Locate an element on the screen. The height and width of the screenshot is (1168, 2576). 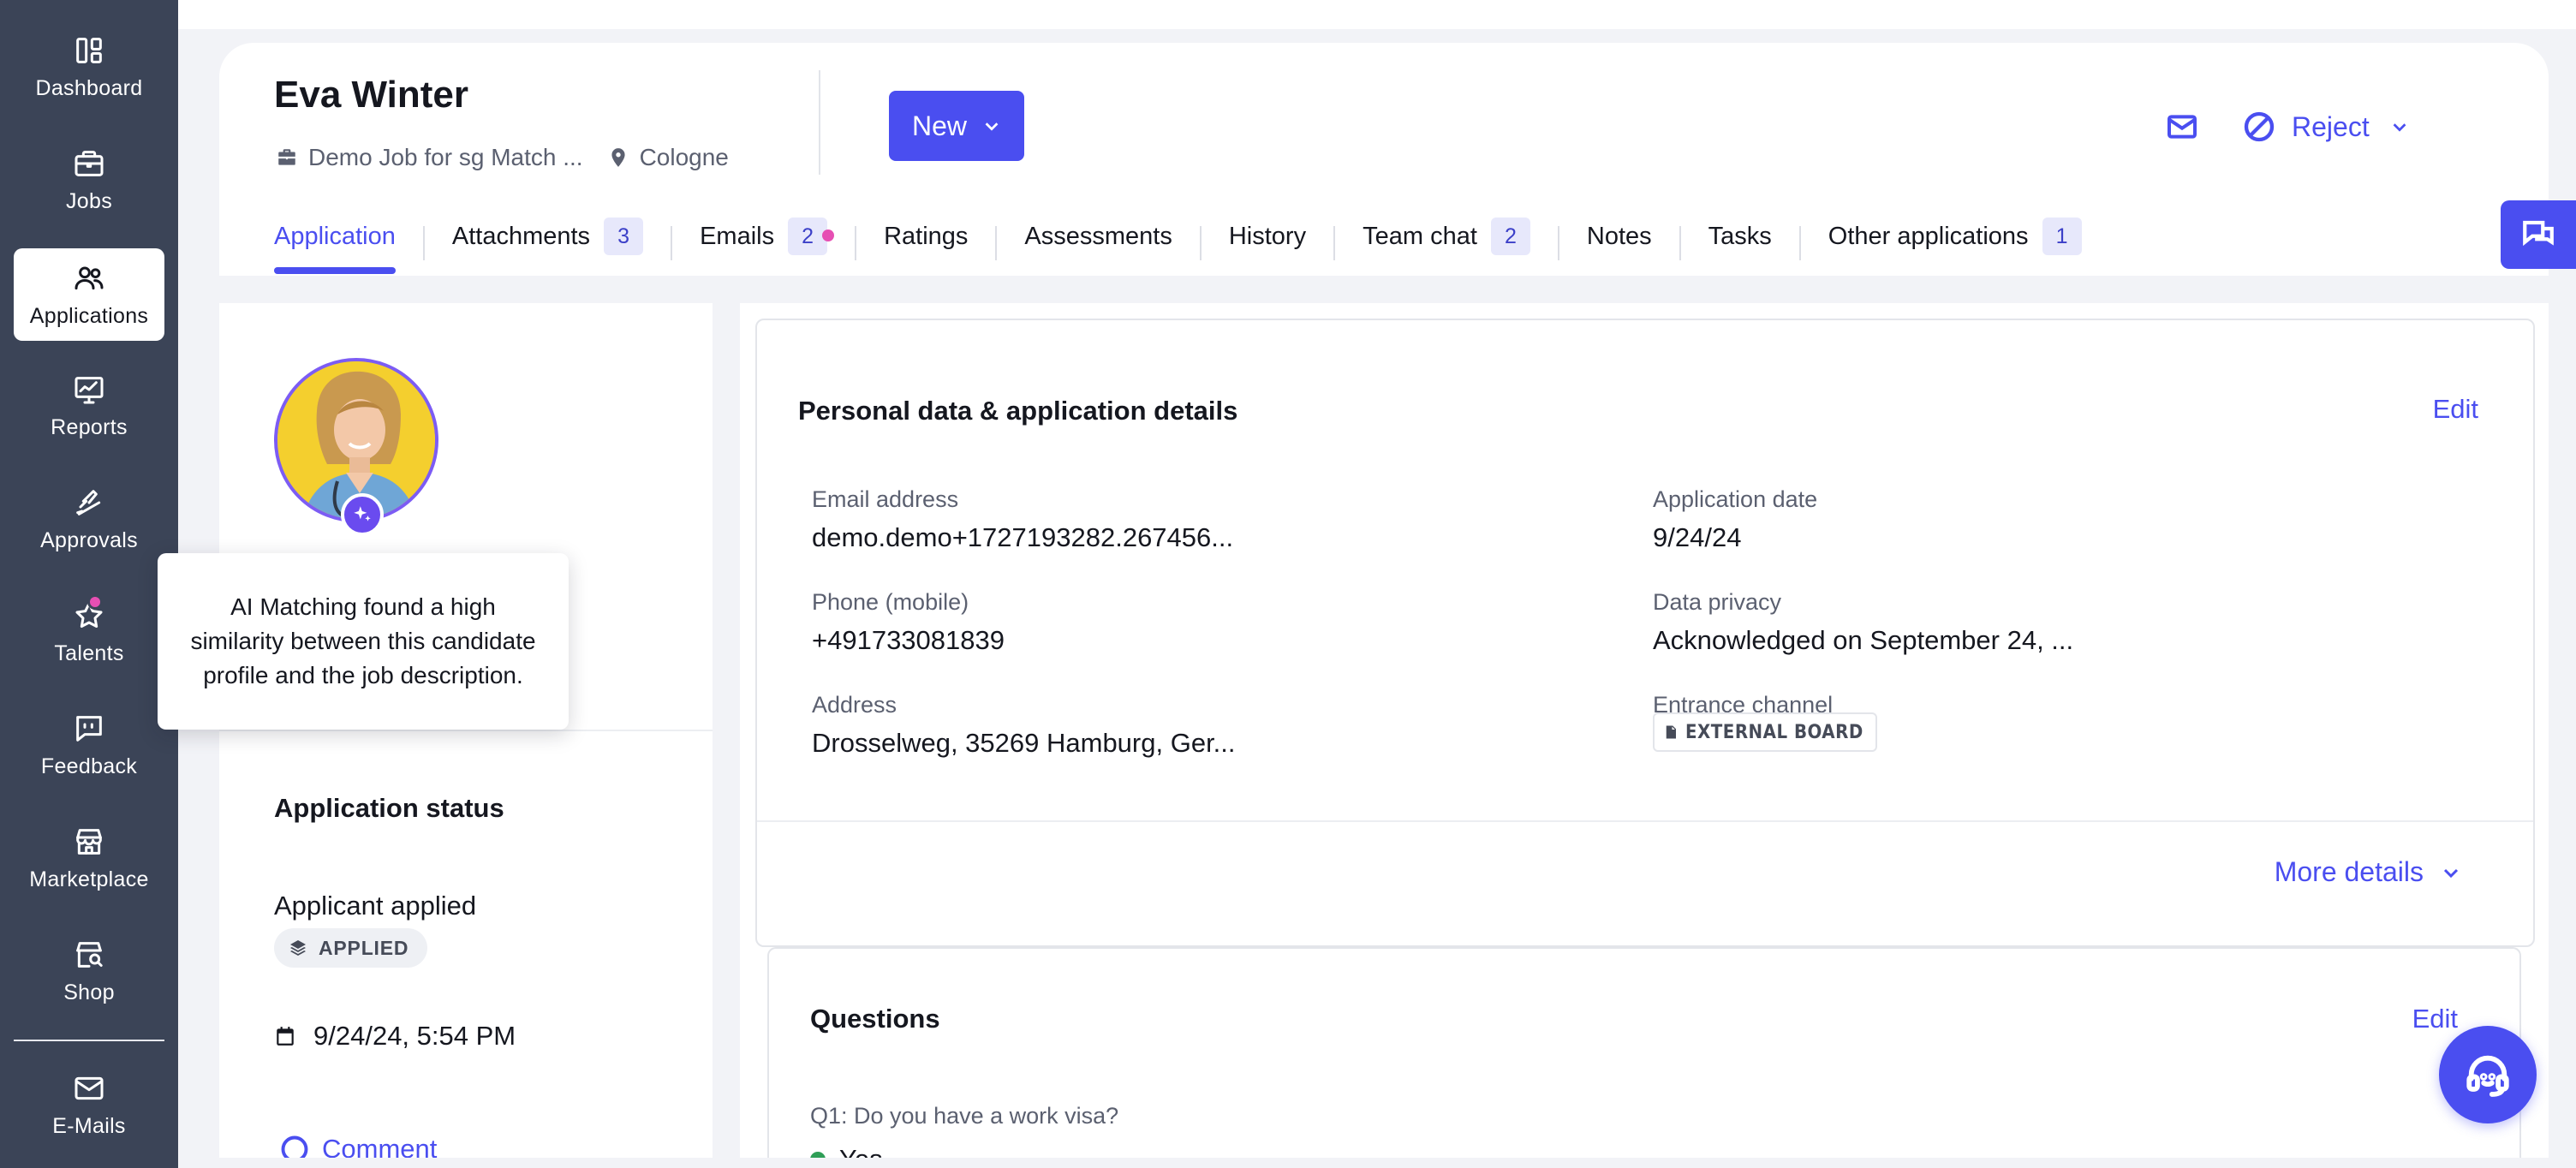
emails-notification-dot is located at coordinates (828, 235).